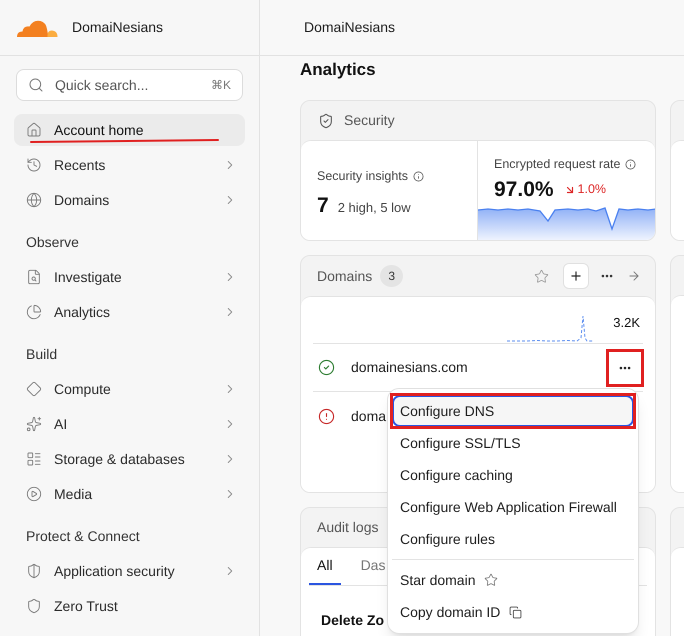 The width and height of the screenshot is (684, 636). I want to click on metric-value: 97.0%, so click(524, 189).